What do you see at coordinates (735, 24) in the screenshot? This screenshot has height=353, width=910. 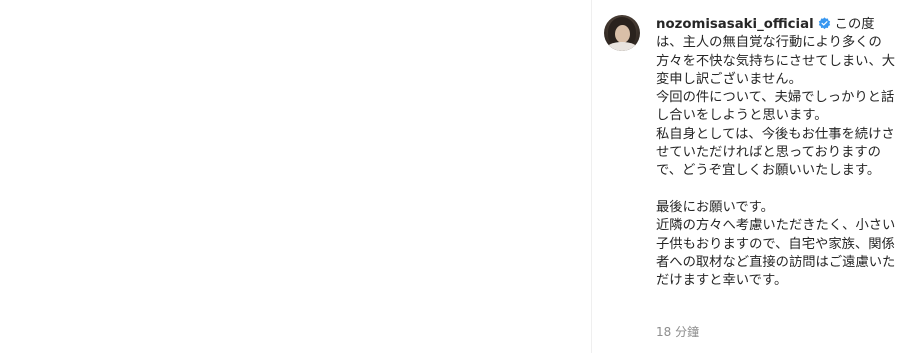 I see `username-link: nozomisasaki_official` at bounding box center [735, 24].